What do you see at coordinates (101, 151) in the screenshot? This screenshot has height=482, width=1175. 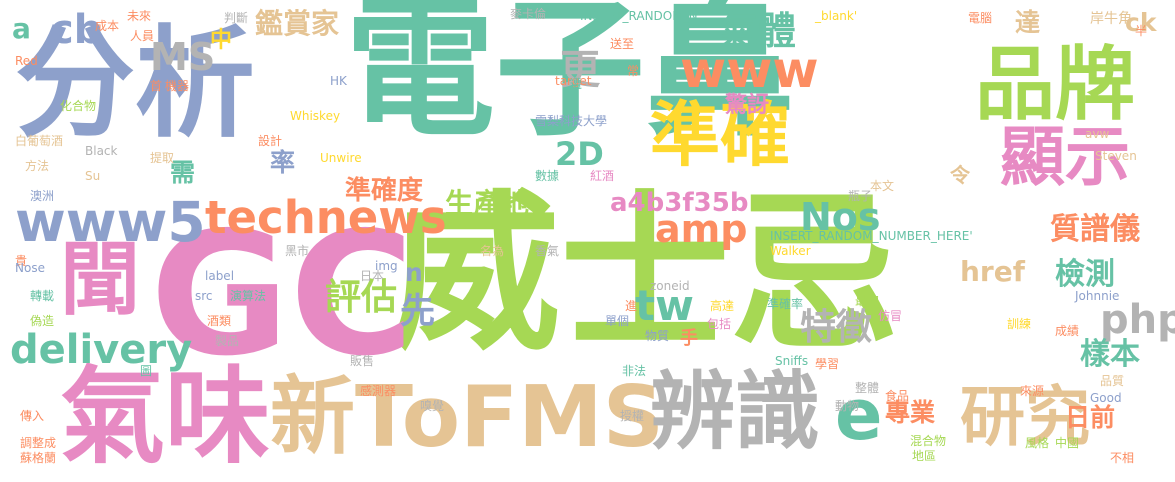 I see `cloud-word: Black` at bounding box center [101, 151].